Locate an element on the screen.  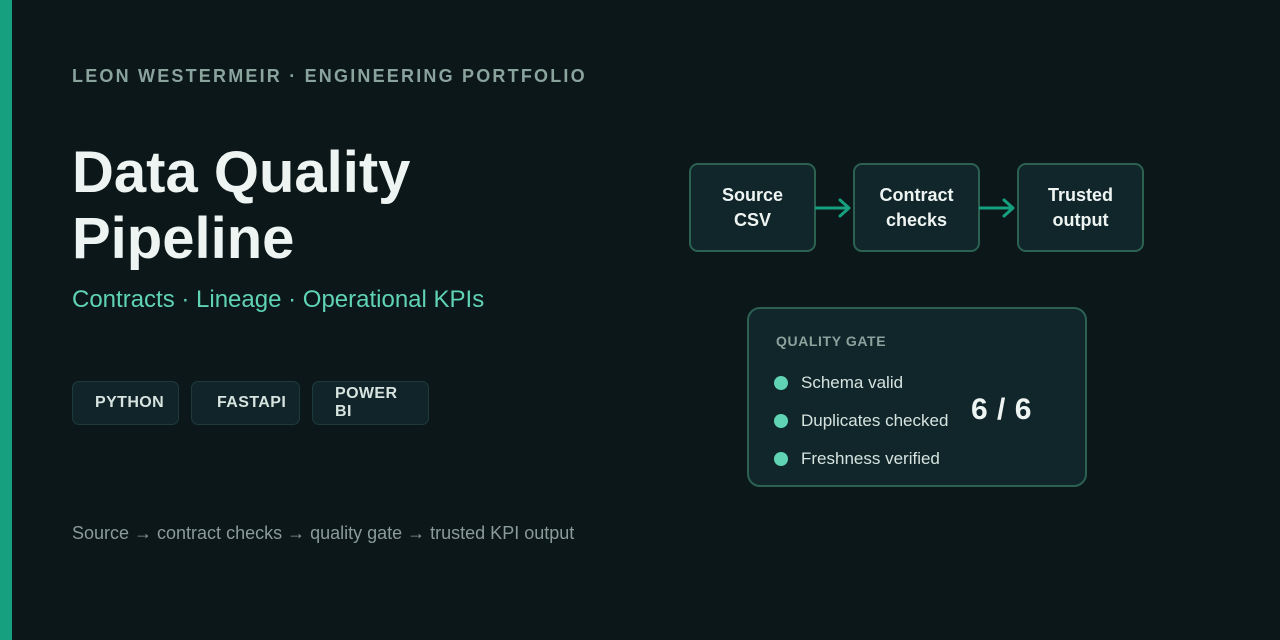
flow-node-source-line-1: Source is located at coordinates (752, 194).